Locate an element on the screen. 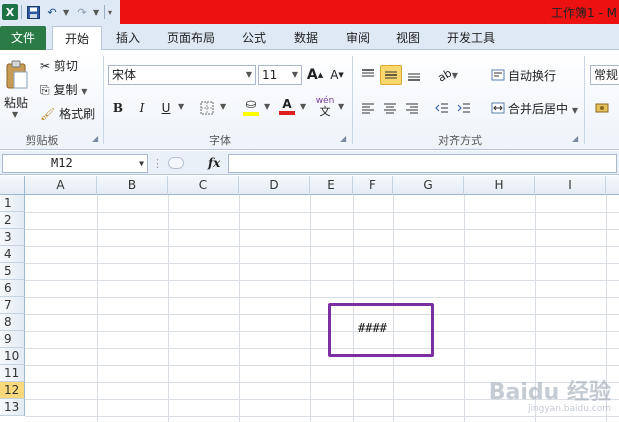 The image size is (619, 422). tab-home: 开始 is located at coordinates (77, 38).